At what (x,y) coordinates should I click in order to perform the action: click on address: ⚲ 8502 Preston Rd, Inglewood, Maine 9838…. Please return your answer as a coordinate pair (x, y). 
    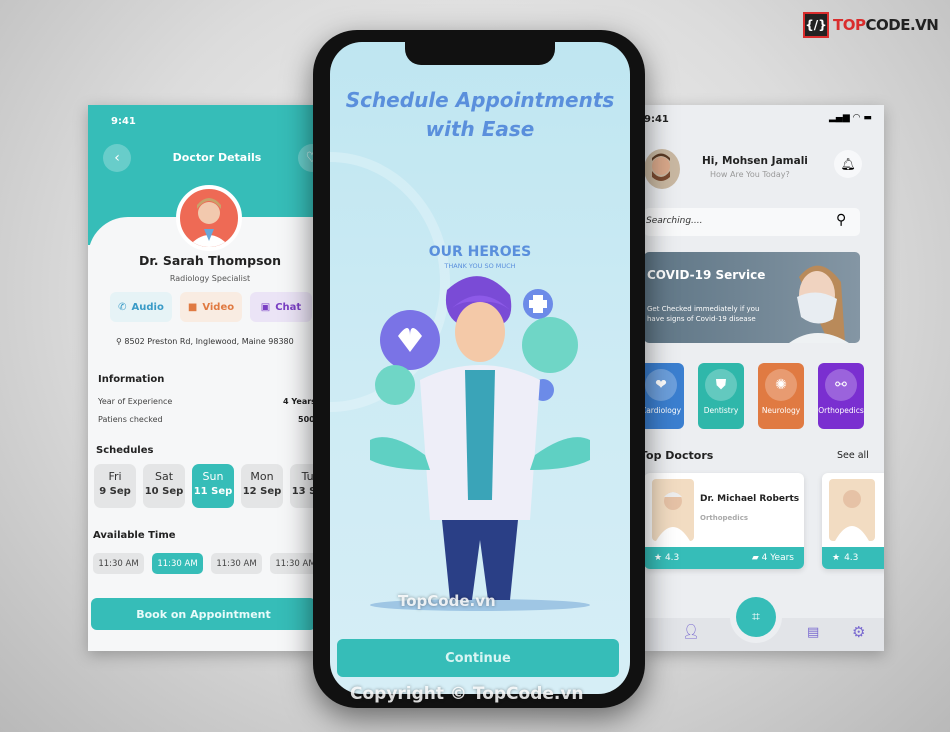
    Looking at the image, I should click on (205, 341).